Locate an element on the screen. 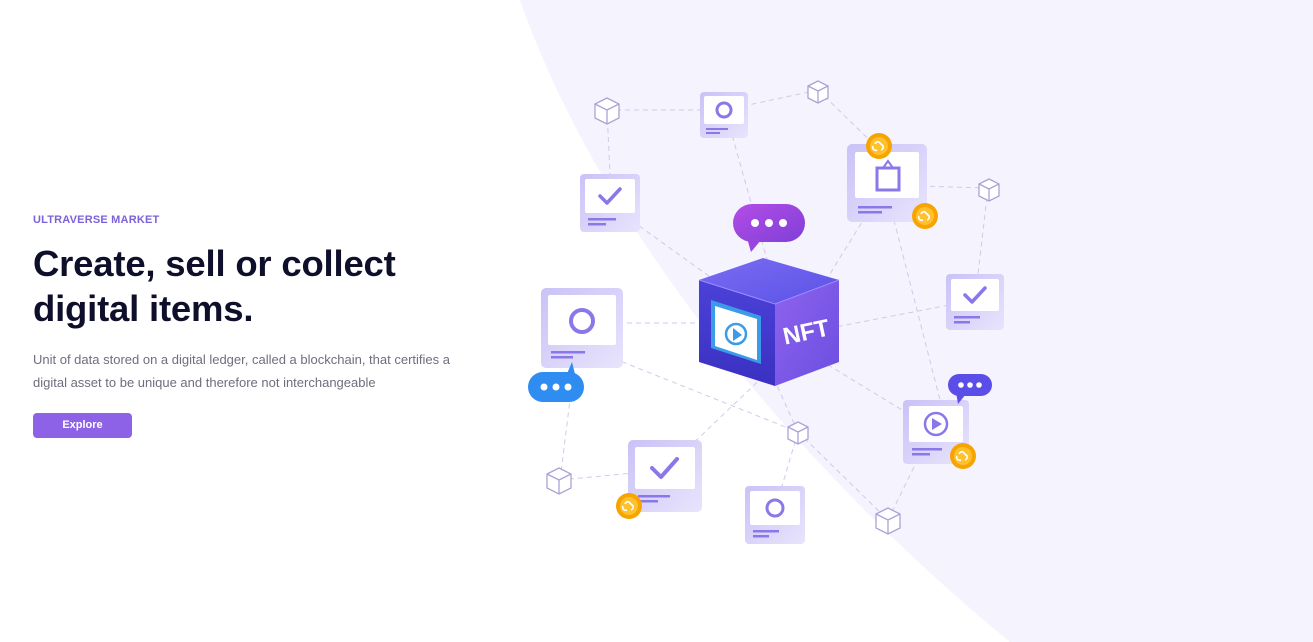 The image size is (1313, 642). chat-bubble-purple is located at coordinates (769, 228).